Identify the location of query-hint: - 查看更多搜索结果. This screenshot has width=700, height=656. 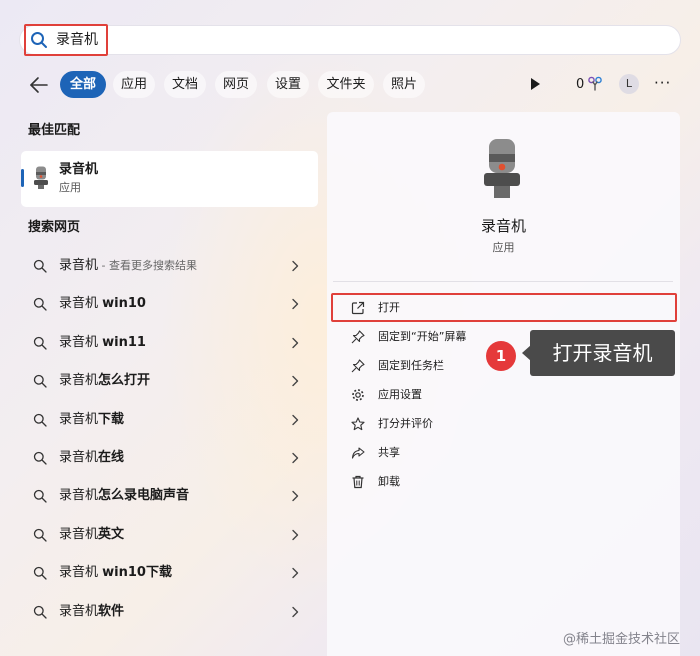
(147, 265).